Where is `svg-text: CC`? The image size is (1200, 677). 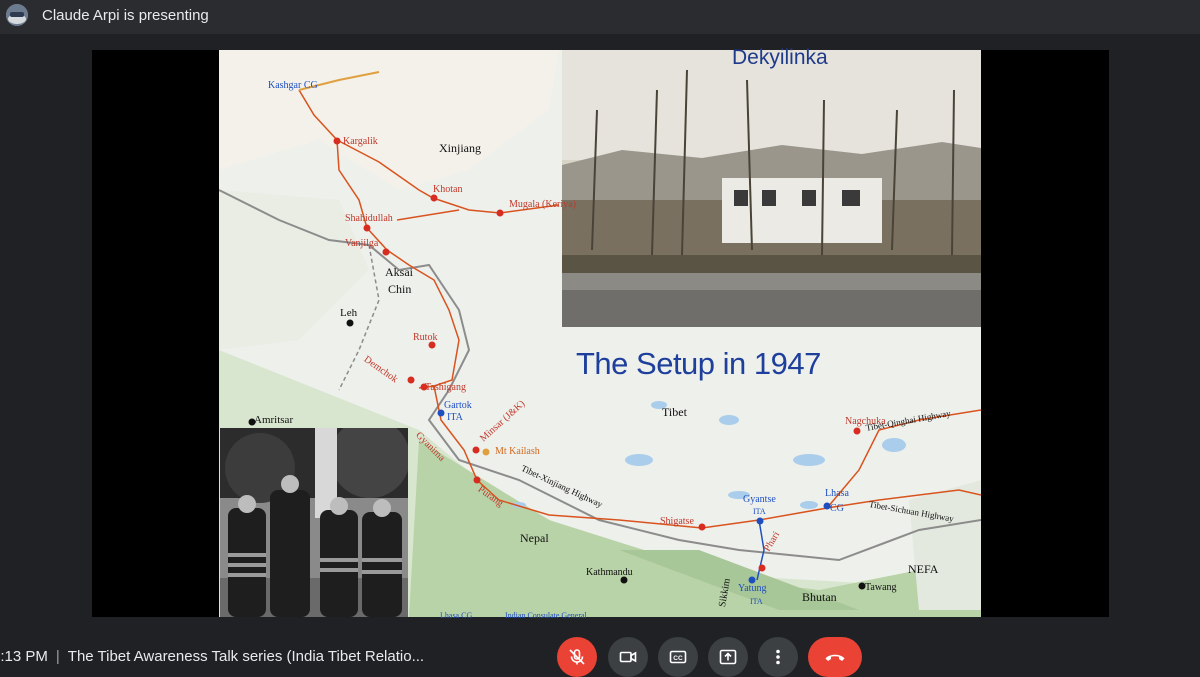
svg-text: CC is located at coordinates (678, 658).